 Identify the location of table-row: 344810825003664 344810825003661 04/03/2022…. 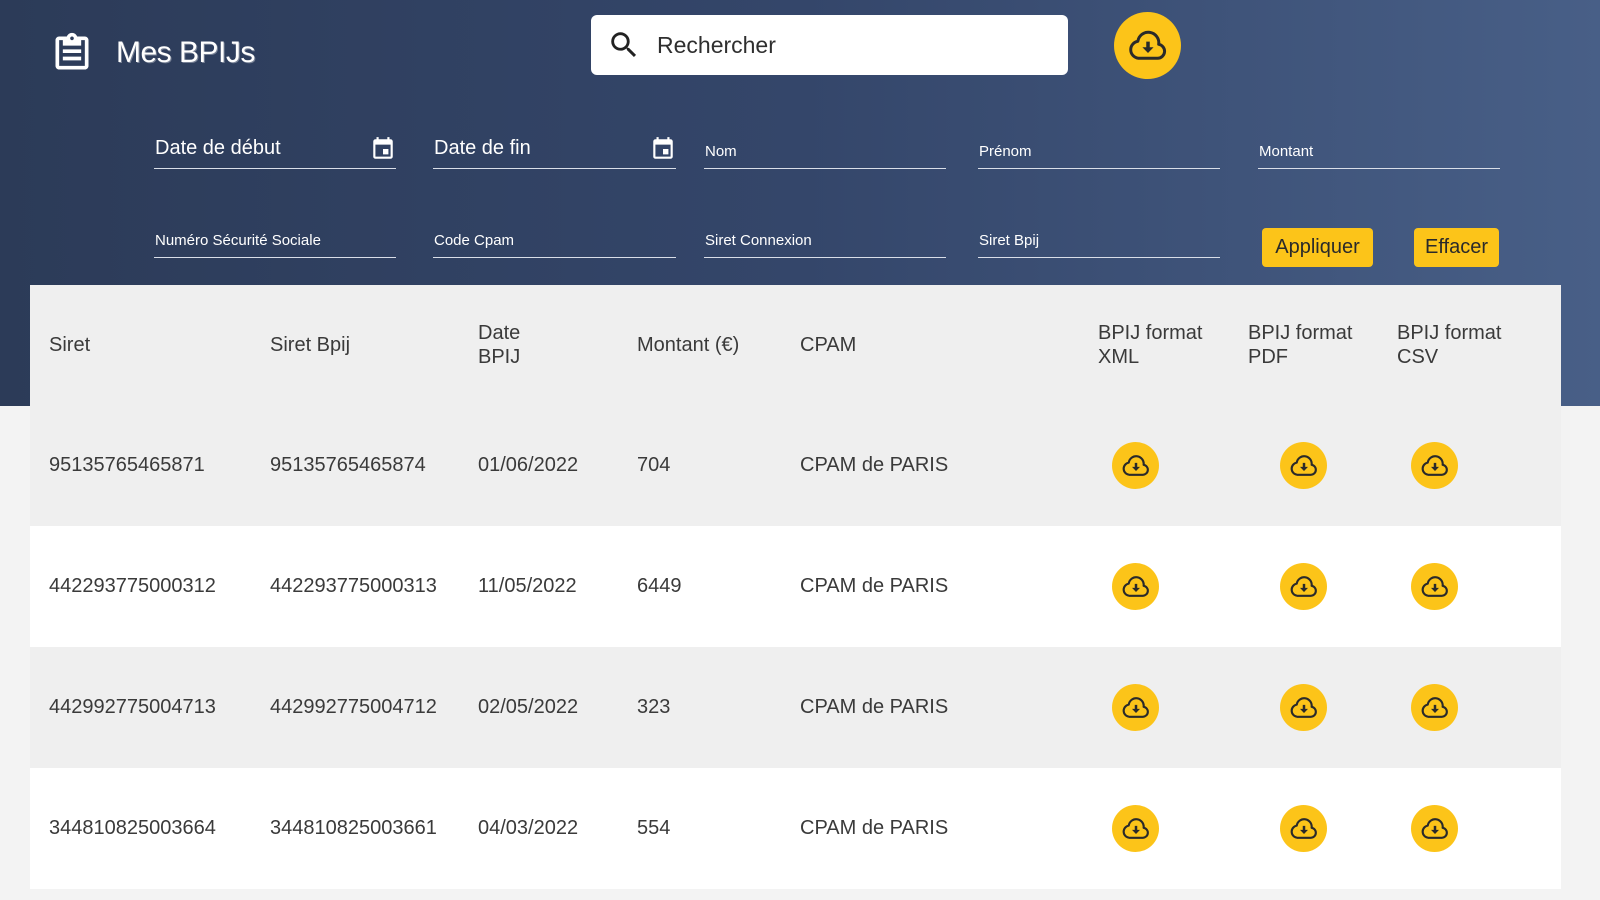
(795, 828).